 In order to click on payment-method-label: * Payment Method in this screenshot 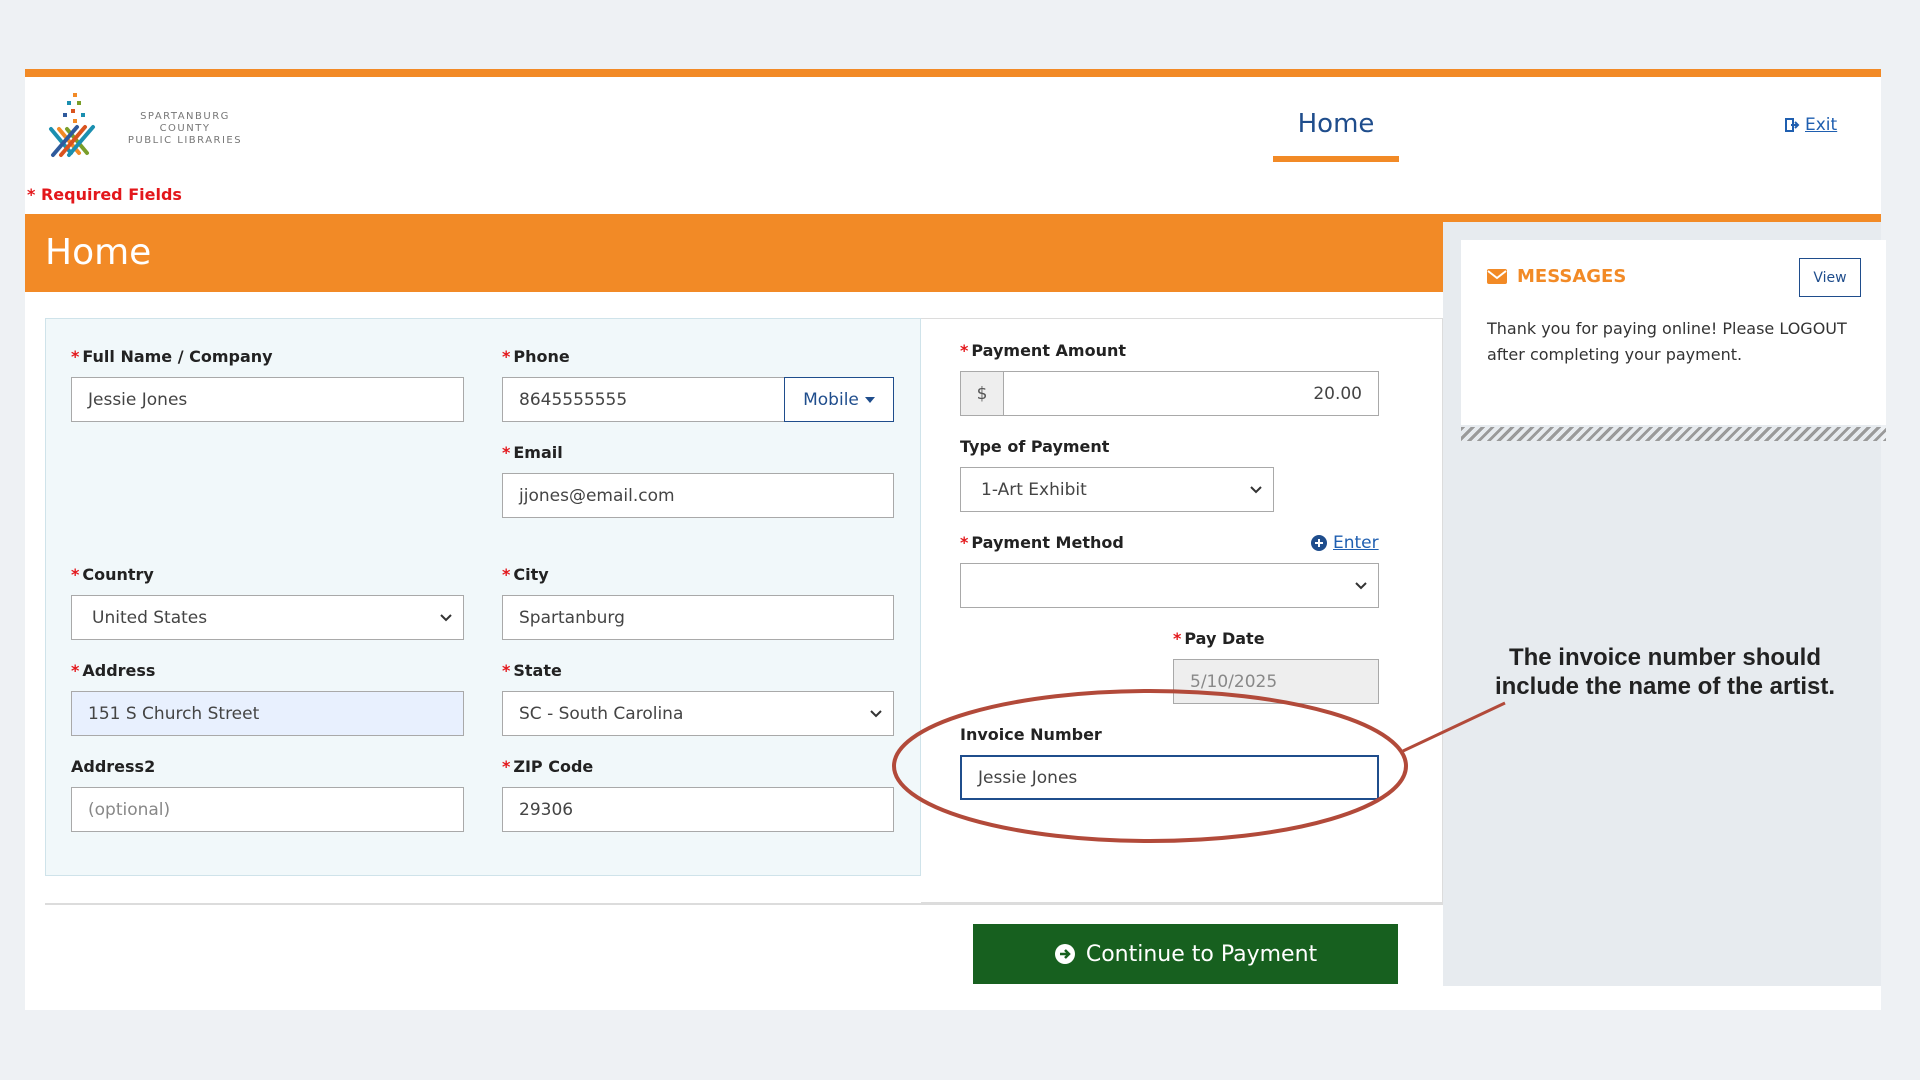, I will do `click(1042, 542)`.